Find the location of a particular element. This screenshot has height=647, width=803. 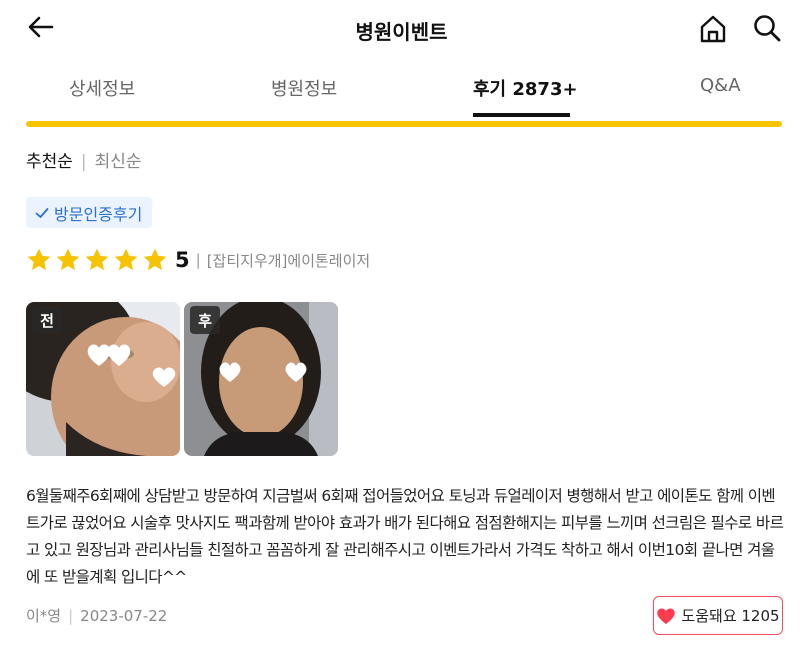

tab-detail: 상세정보 is located at coordinates (102, 88).